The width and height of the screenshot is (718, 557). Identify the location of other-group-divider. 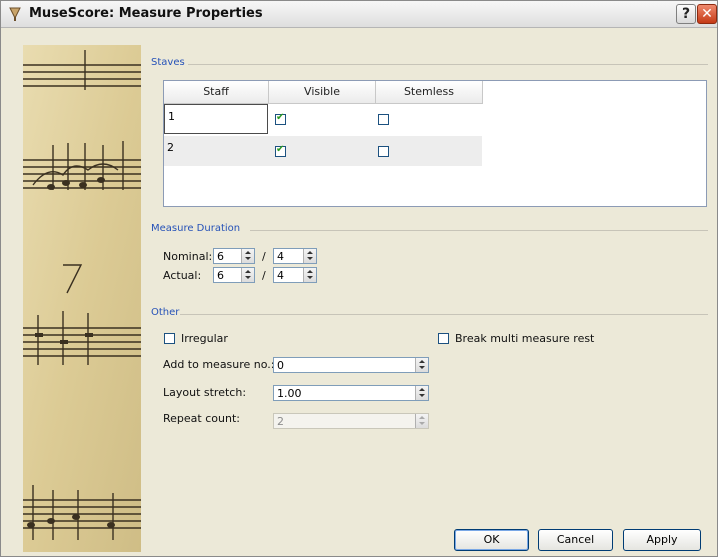
(444, 314).